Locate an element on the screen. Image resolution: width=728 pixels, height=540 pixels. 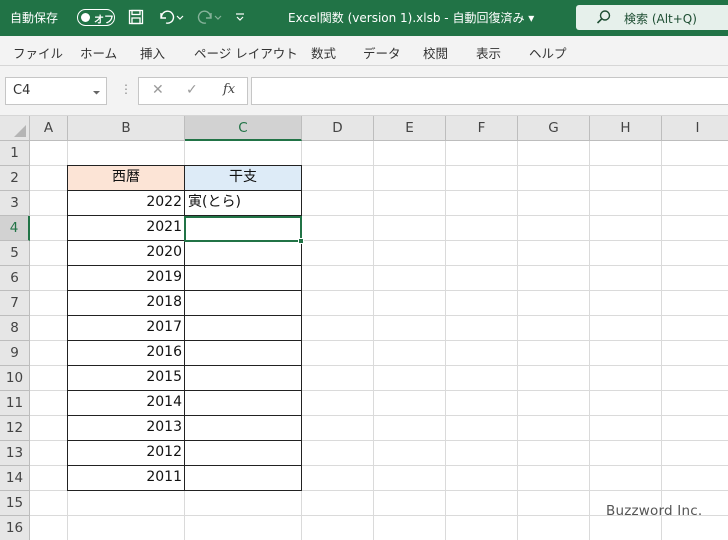
row-header-8: 8 is located at coordinates (15, 328).